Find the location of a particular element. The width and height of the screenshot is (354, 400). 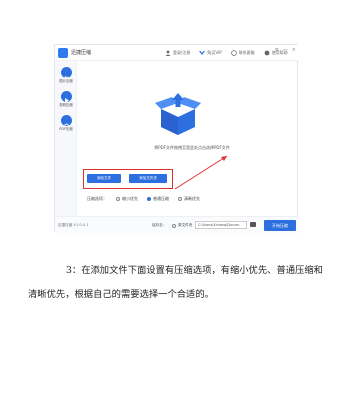

annotation-arrow is located at coordinates (201, 172).